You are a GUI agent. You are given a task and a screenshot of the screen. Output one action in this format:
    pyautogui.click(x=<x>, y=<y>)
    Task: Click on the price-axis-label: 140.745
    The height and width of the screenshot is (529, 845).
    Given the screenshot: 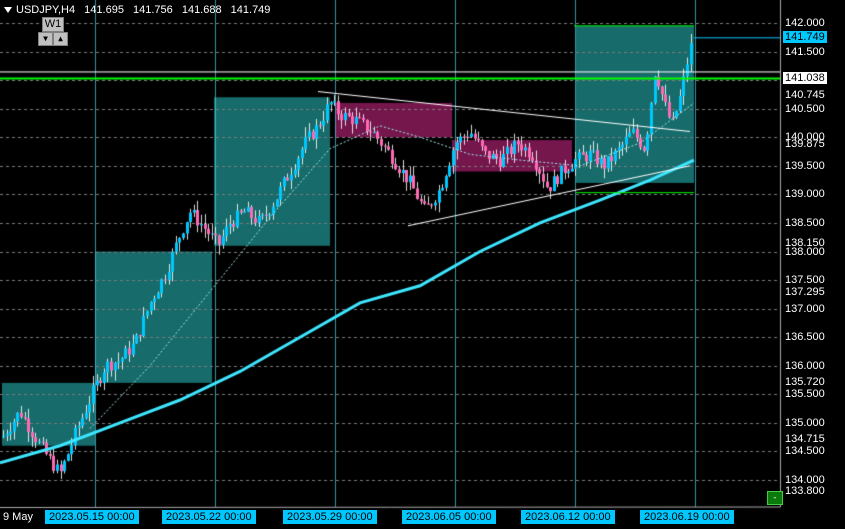 What is the action you would take?
    pyautogui.click(x=805, y=94)
    